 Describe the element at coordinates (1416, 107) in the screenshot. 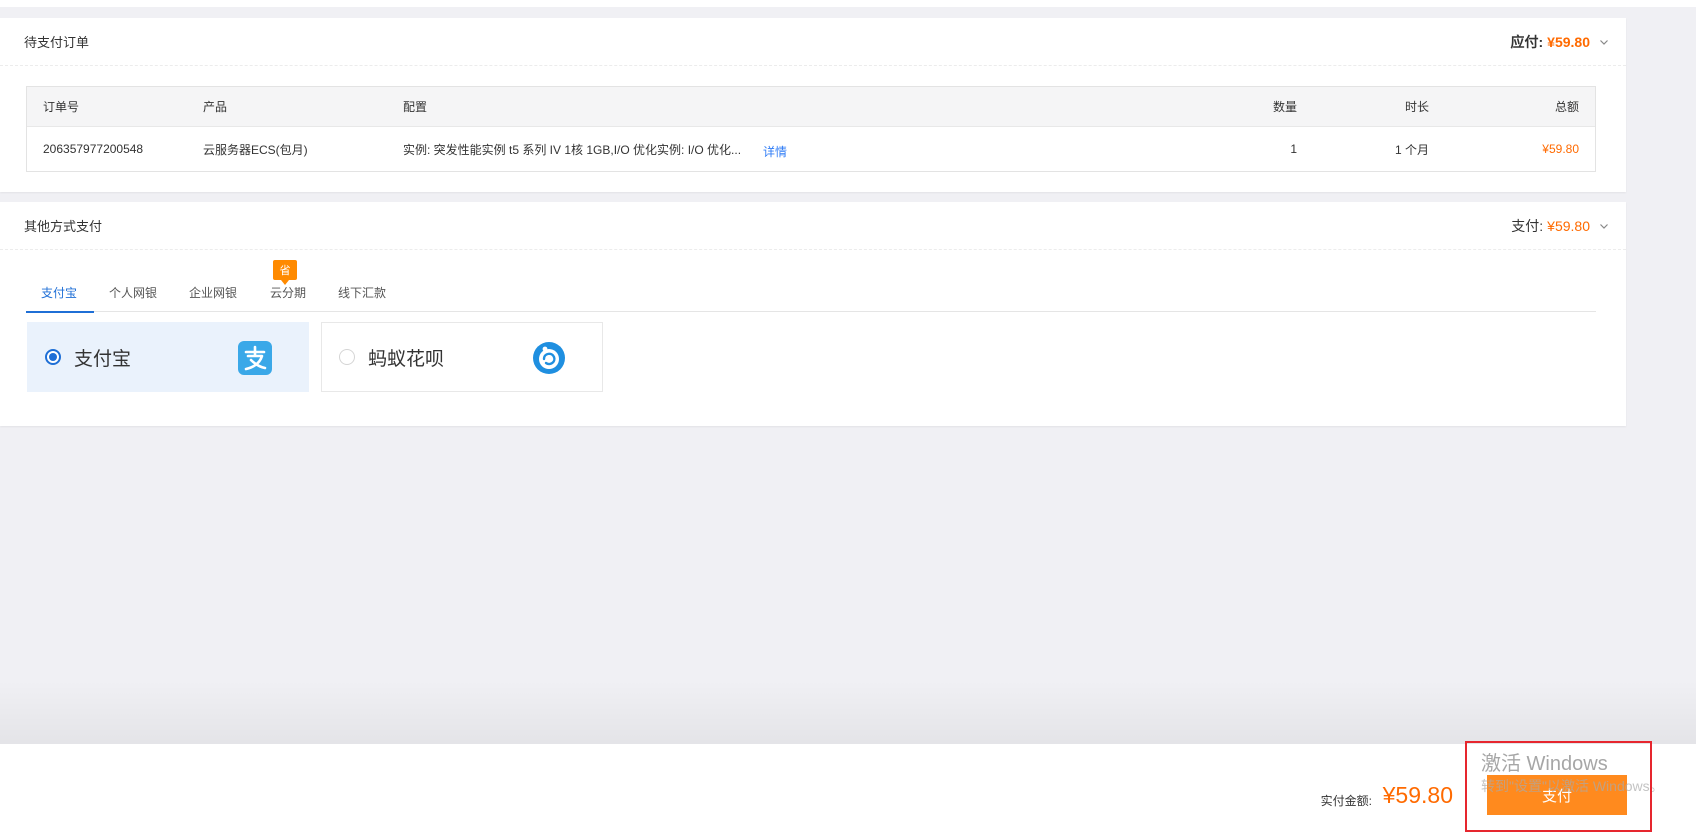

I see `header-duration: 时长` at that location.